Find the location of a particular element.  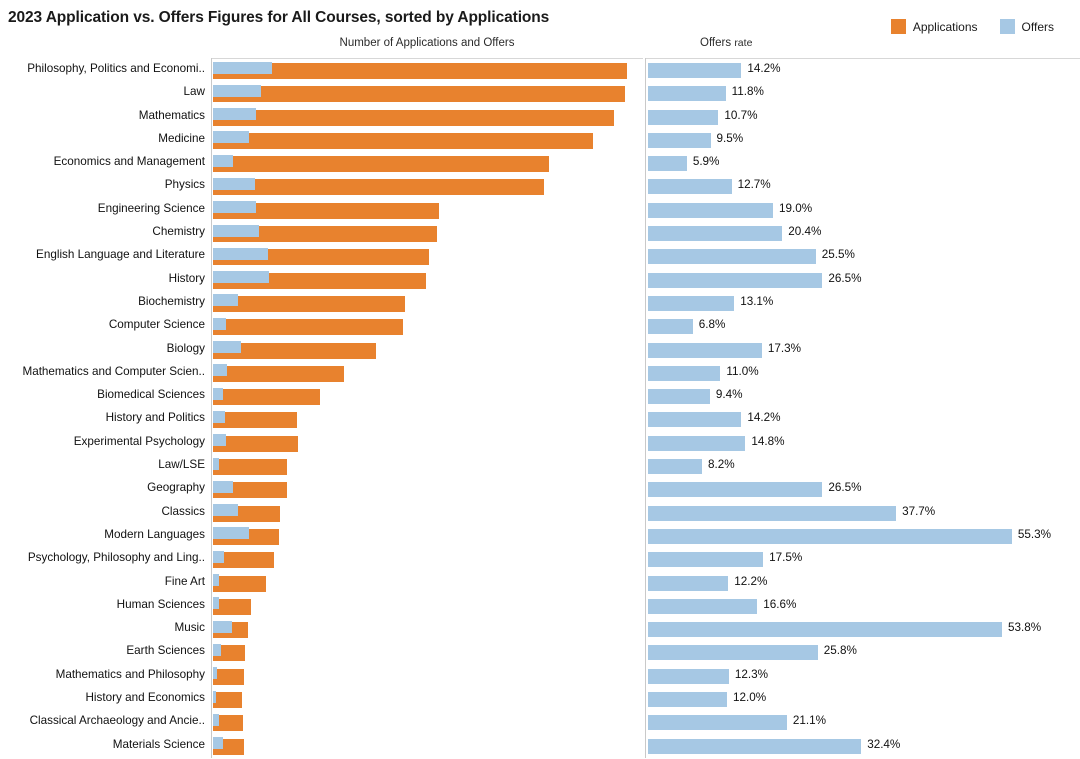

applications-swatch-icon is located at coordinates (898, 26).